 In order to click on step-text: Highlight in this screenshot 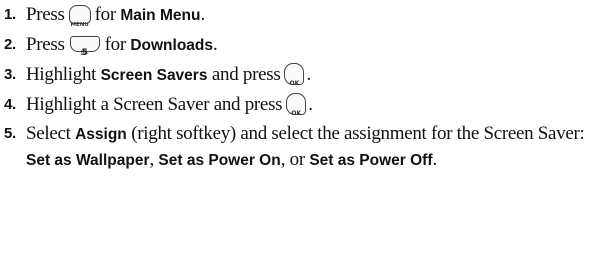, I will do `click(61, 74)`.